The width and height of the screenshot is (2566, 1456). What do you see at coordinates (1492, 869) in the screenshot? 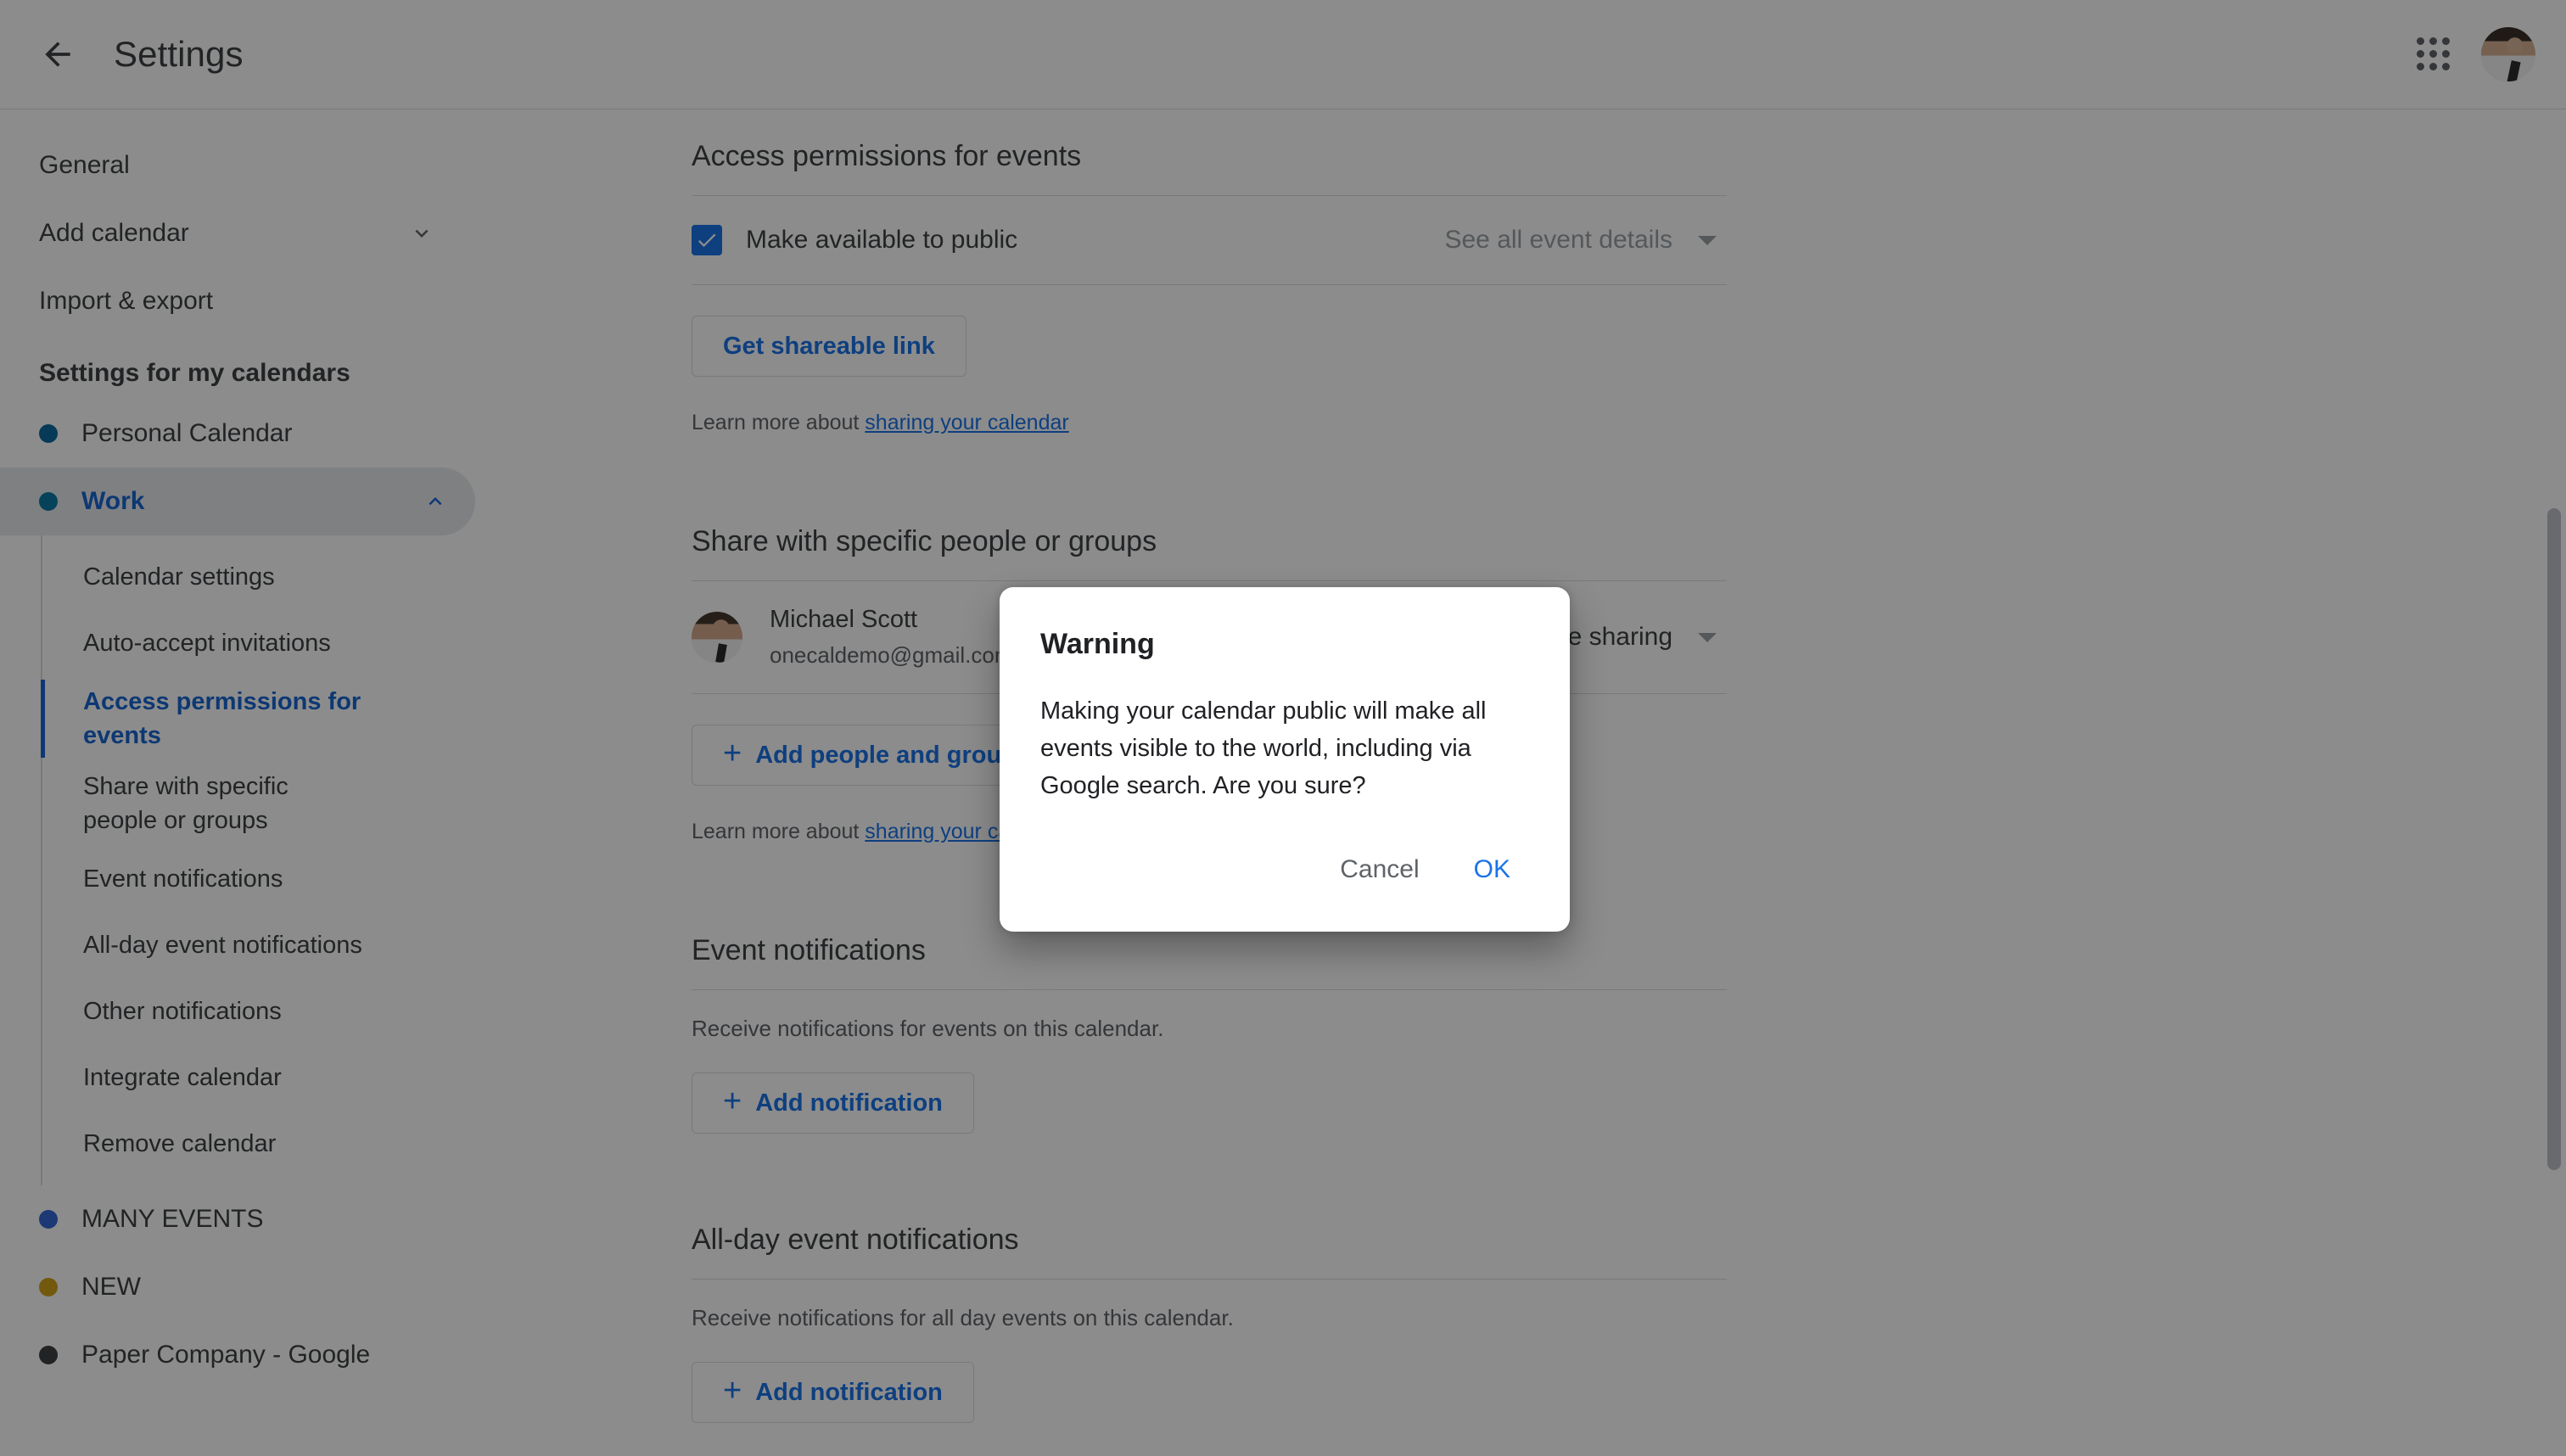
I see `ok-button: OK` at bounding box center [1492, 869].